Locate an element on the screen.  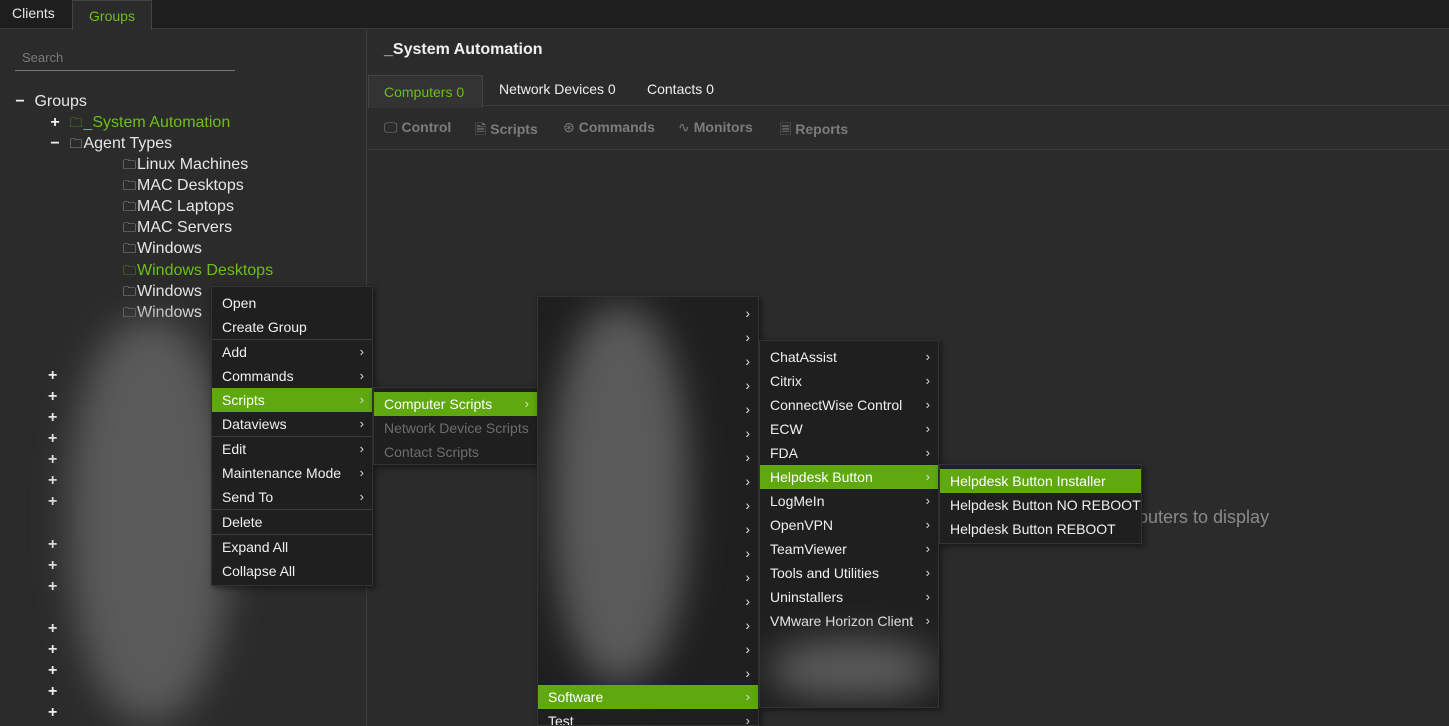
commands-button: ⊛ Commands is located at coordinates (609, 127).